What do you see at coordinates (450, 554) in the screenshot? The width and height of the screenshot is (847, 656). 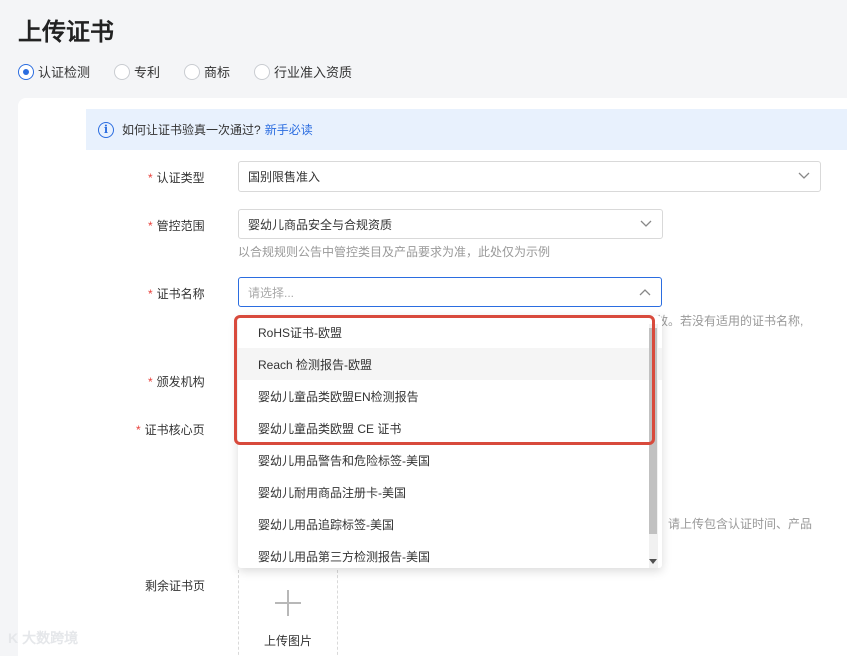 I see `dropdown-option: 婴幼儿用品第三方检测报告-美国` at bounding box center [450, 554].